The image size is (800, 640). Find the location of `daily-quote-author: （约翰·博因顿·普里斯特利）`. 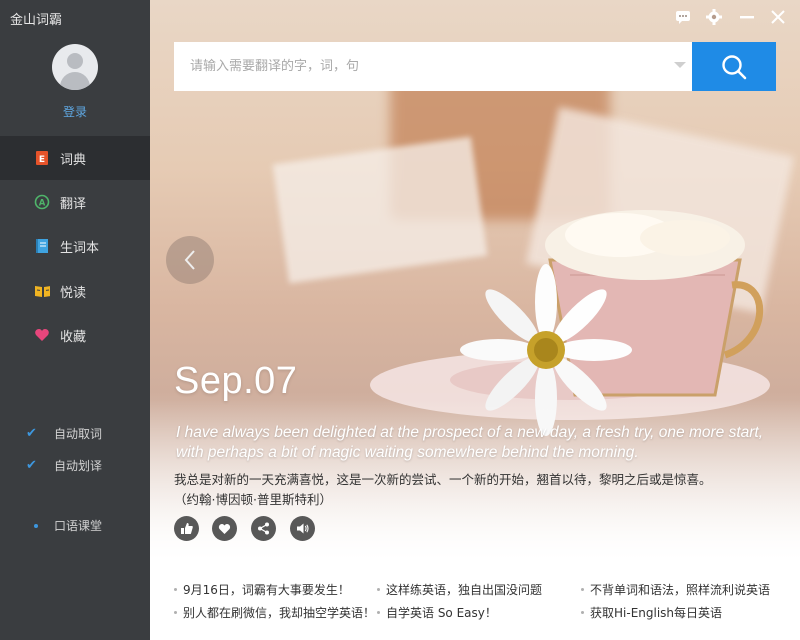

daily-quote-author: （约翰·博因顿·普里斯特利） is located at coordinates (253, 499).